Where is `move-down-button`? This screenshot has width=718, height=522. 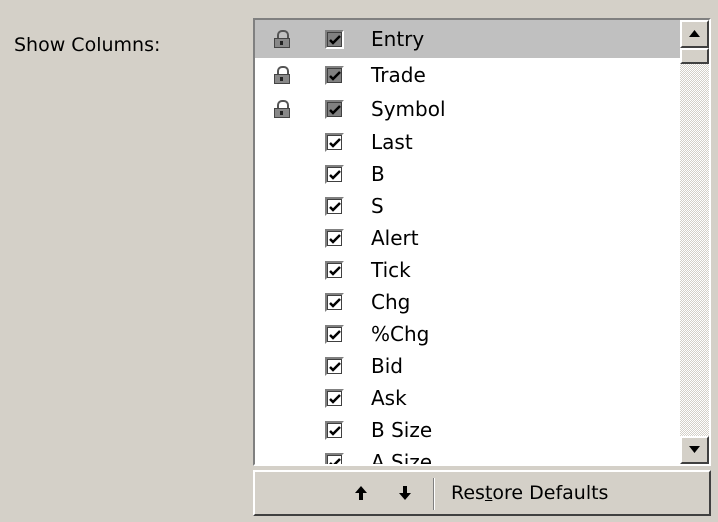
move-down-button is located at coordinates (405, 493).